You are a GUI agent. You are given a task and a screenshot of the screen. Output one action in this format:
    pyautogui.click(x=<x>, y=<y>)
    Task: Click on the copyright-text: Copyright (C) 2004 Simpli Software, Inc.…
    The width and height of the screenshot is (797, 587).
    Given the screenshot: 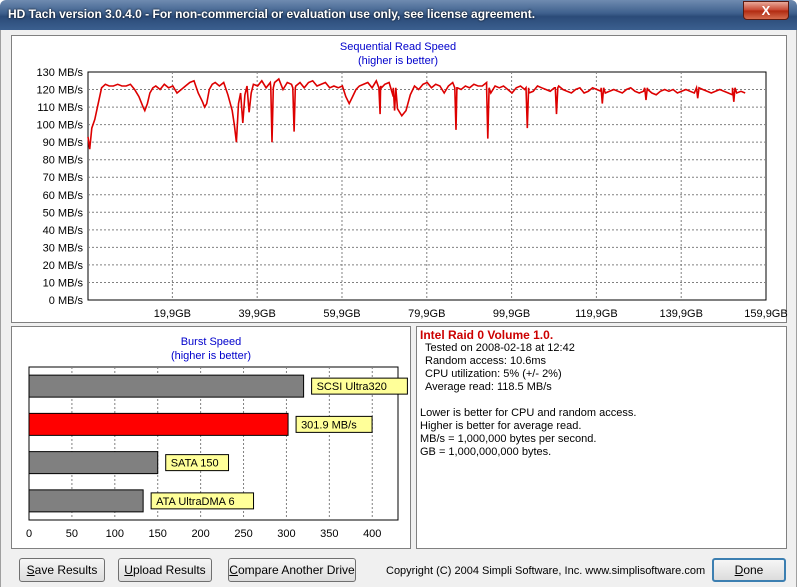 What is the action you would take?
    pyautogui.click(x=546, y=571)
    